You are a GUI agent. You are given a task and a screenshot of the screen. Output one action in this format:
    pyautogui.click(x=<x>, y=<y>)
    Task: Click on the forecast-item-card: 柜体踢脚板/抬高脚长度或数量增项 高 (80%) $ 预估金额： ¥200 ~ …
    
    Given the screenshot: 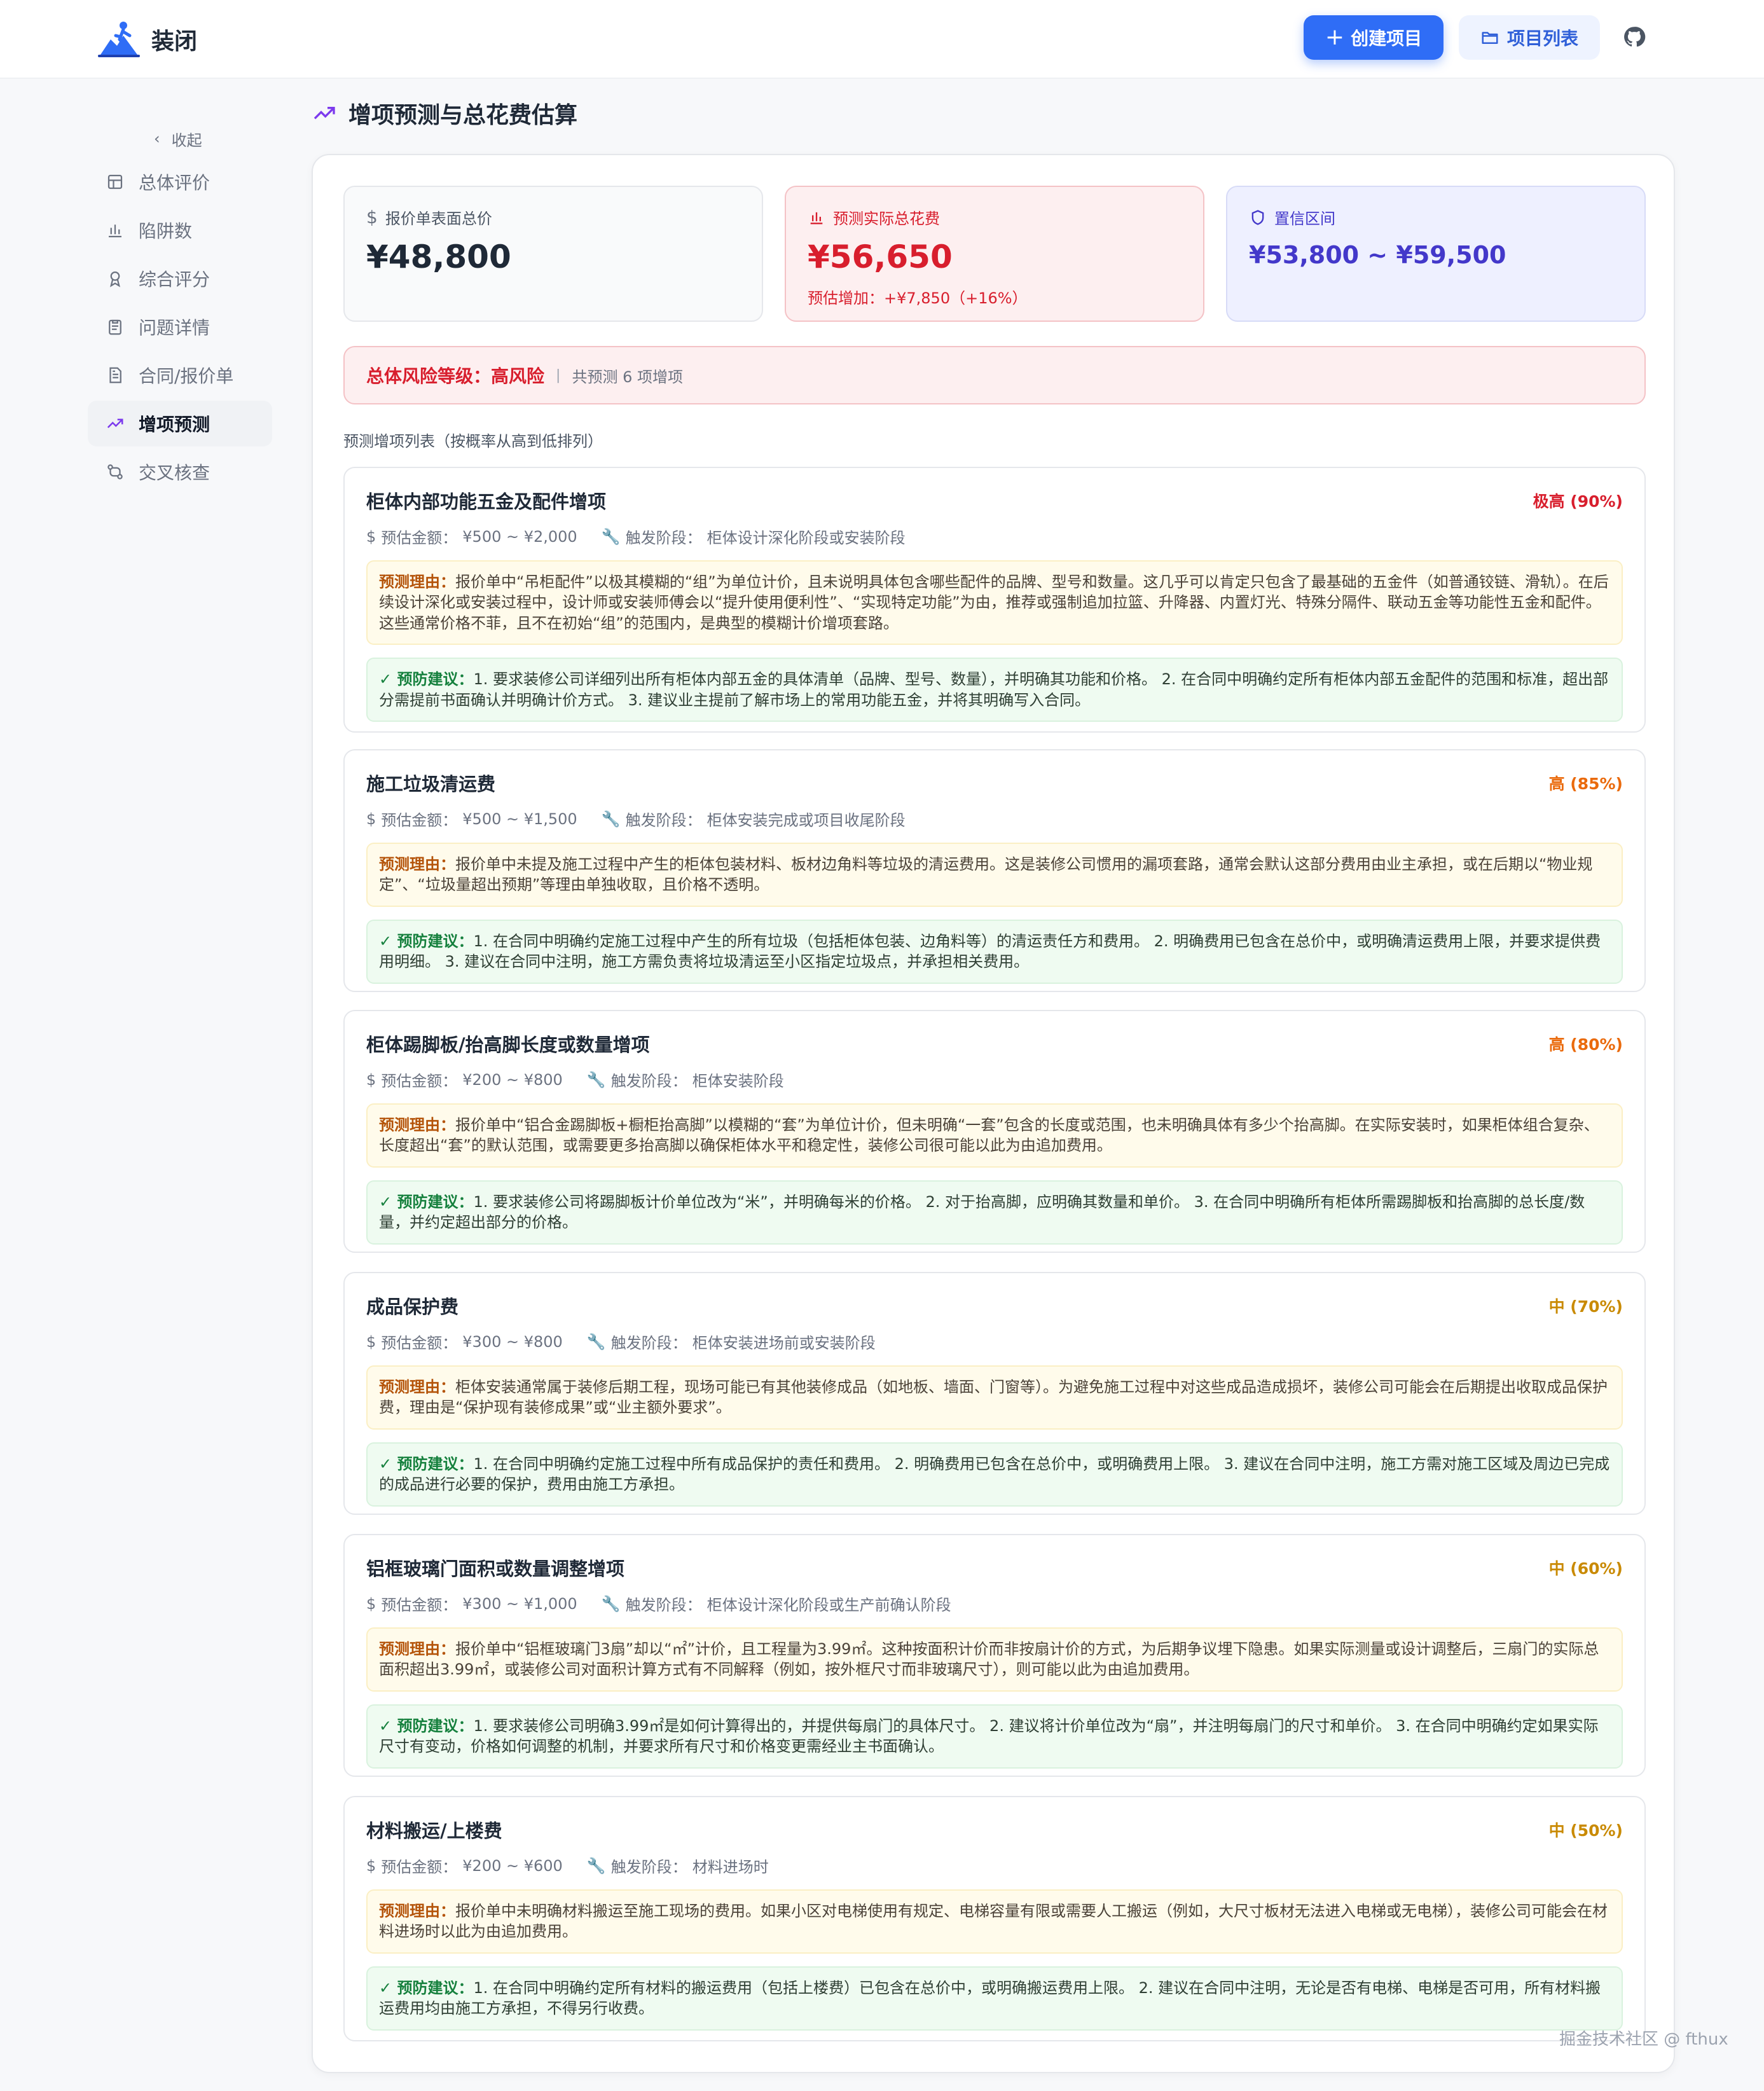 What is the action you would take?
    pyautogui.click(x=994, y=1131)
    